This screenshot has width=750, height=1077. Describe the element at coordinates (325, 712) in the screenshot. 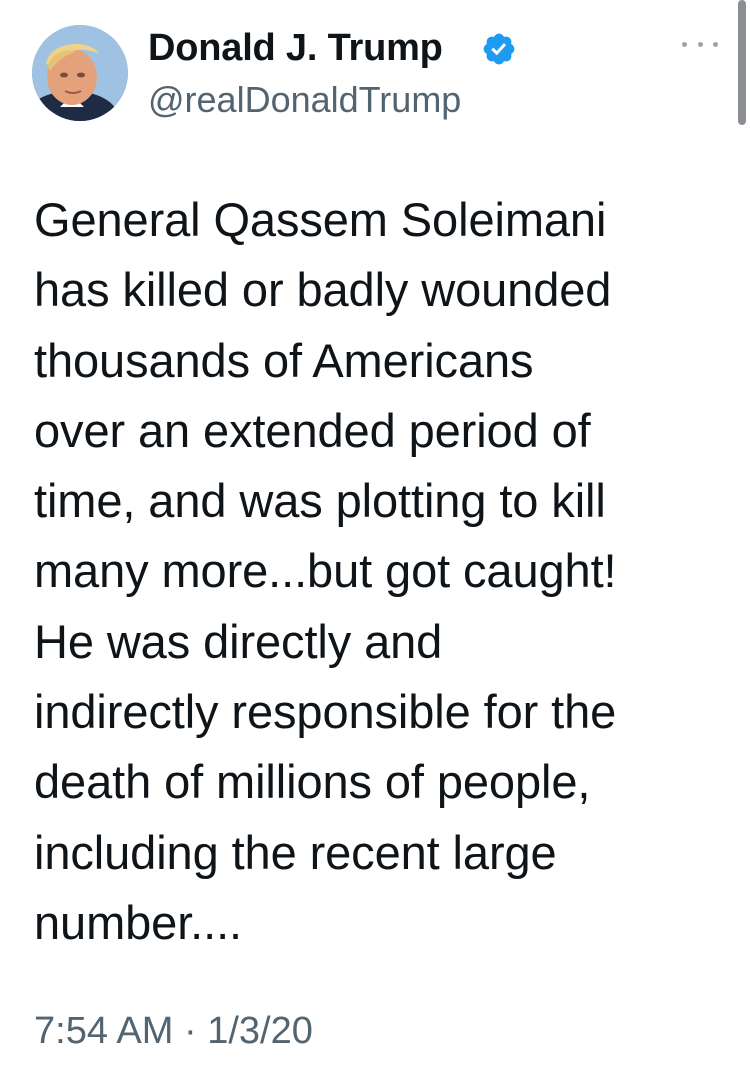

I see `tweet-text-line: indirectly responsible for the` at that location.